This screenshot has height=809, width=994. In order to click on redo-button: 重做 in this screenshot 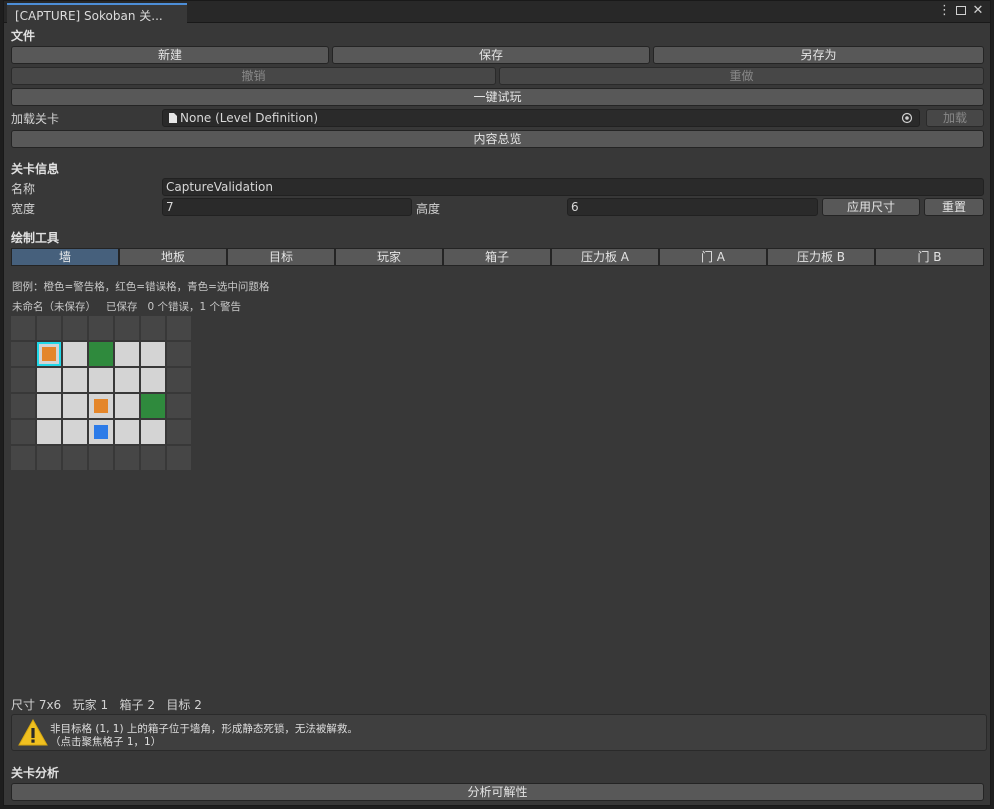, I will do `click(741, 76)`.